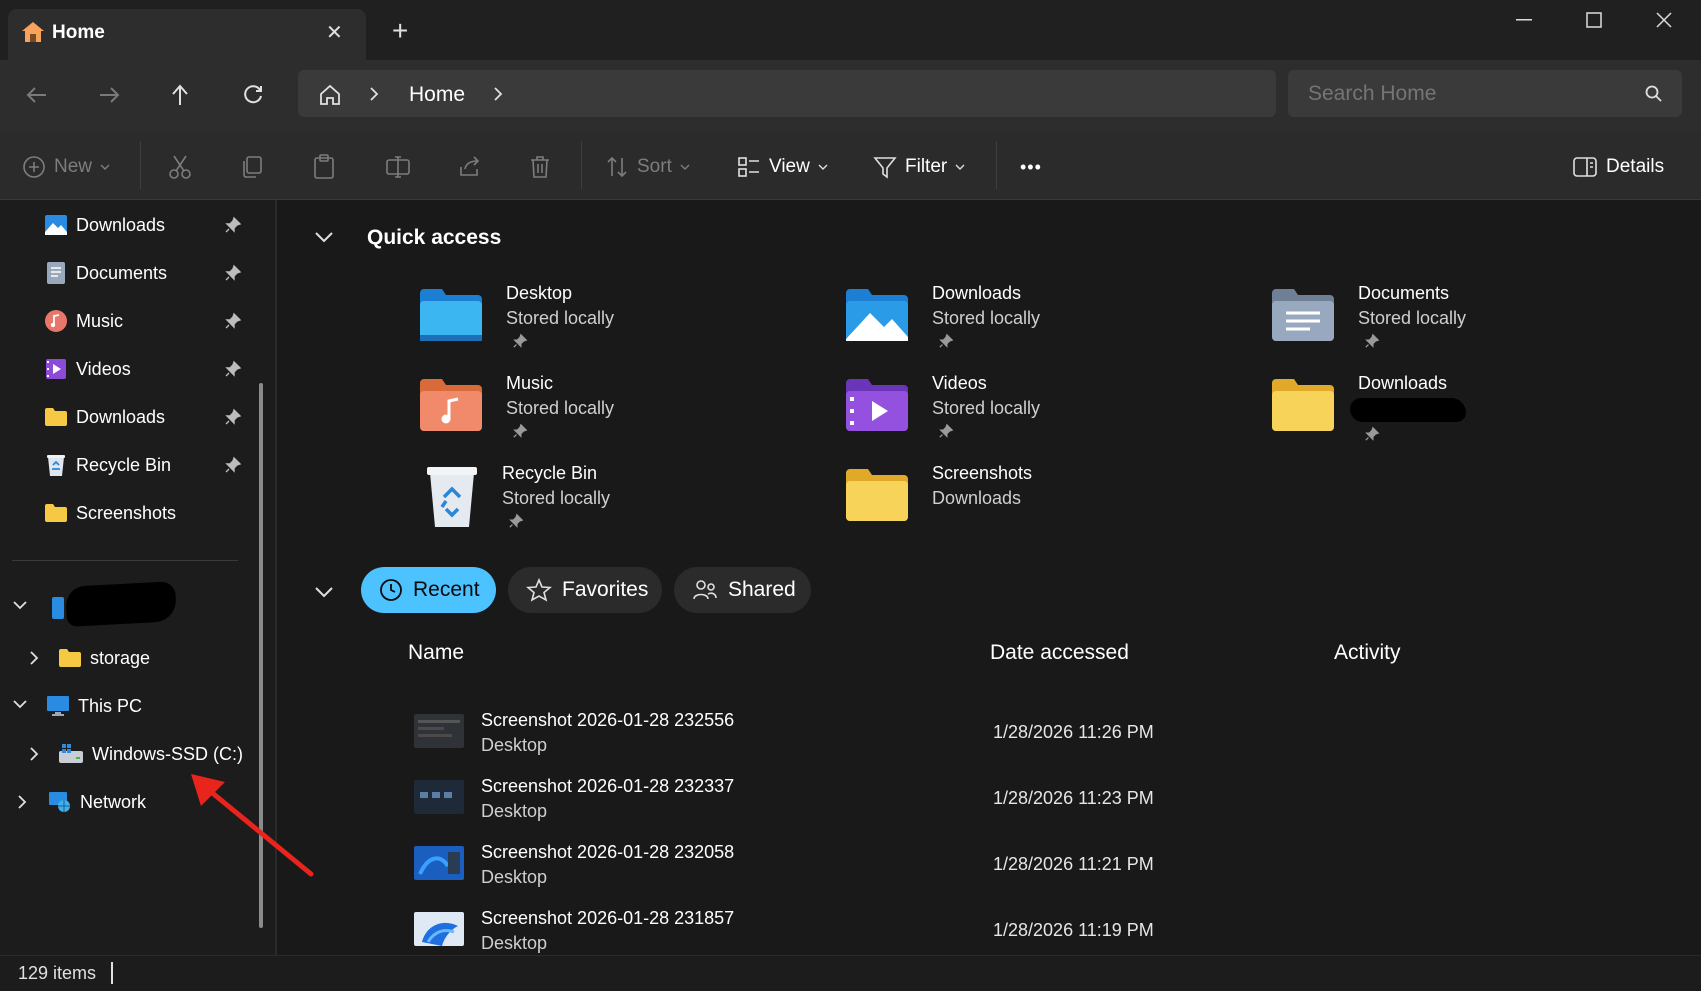 The image size is (1701, 991). I want to click on qa-item-name: Music, so click(530, 383).